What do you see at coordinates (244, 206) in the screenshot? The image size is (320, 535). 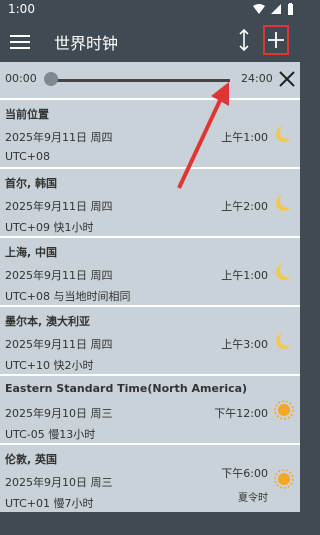 I see `city-time: 上午2:00` at bounding box center [244, 206].